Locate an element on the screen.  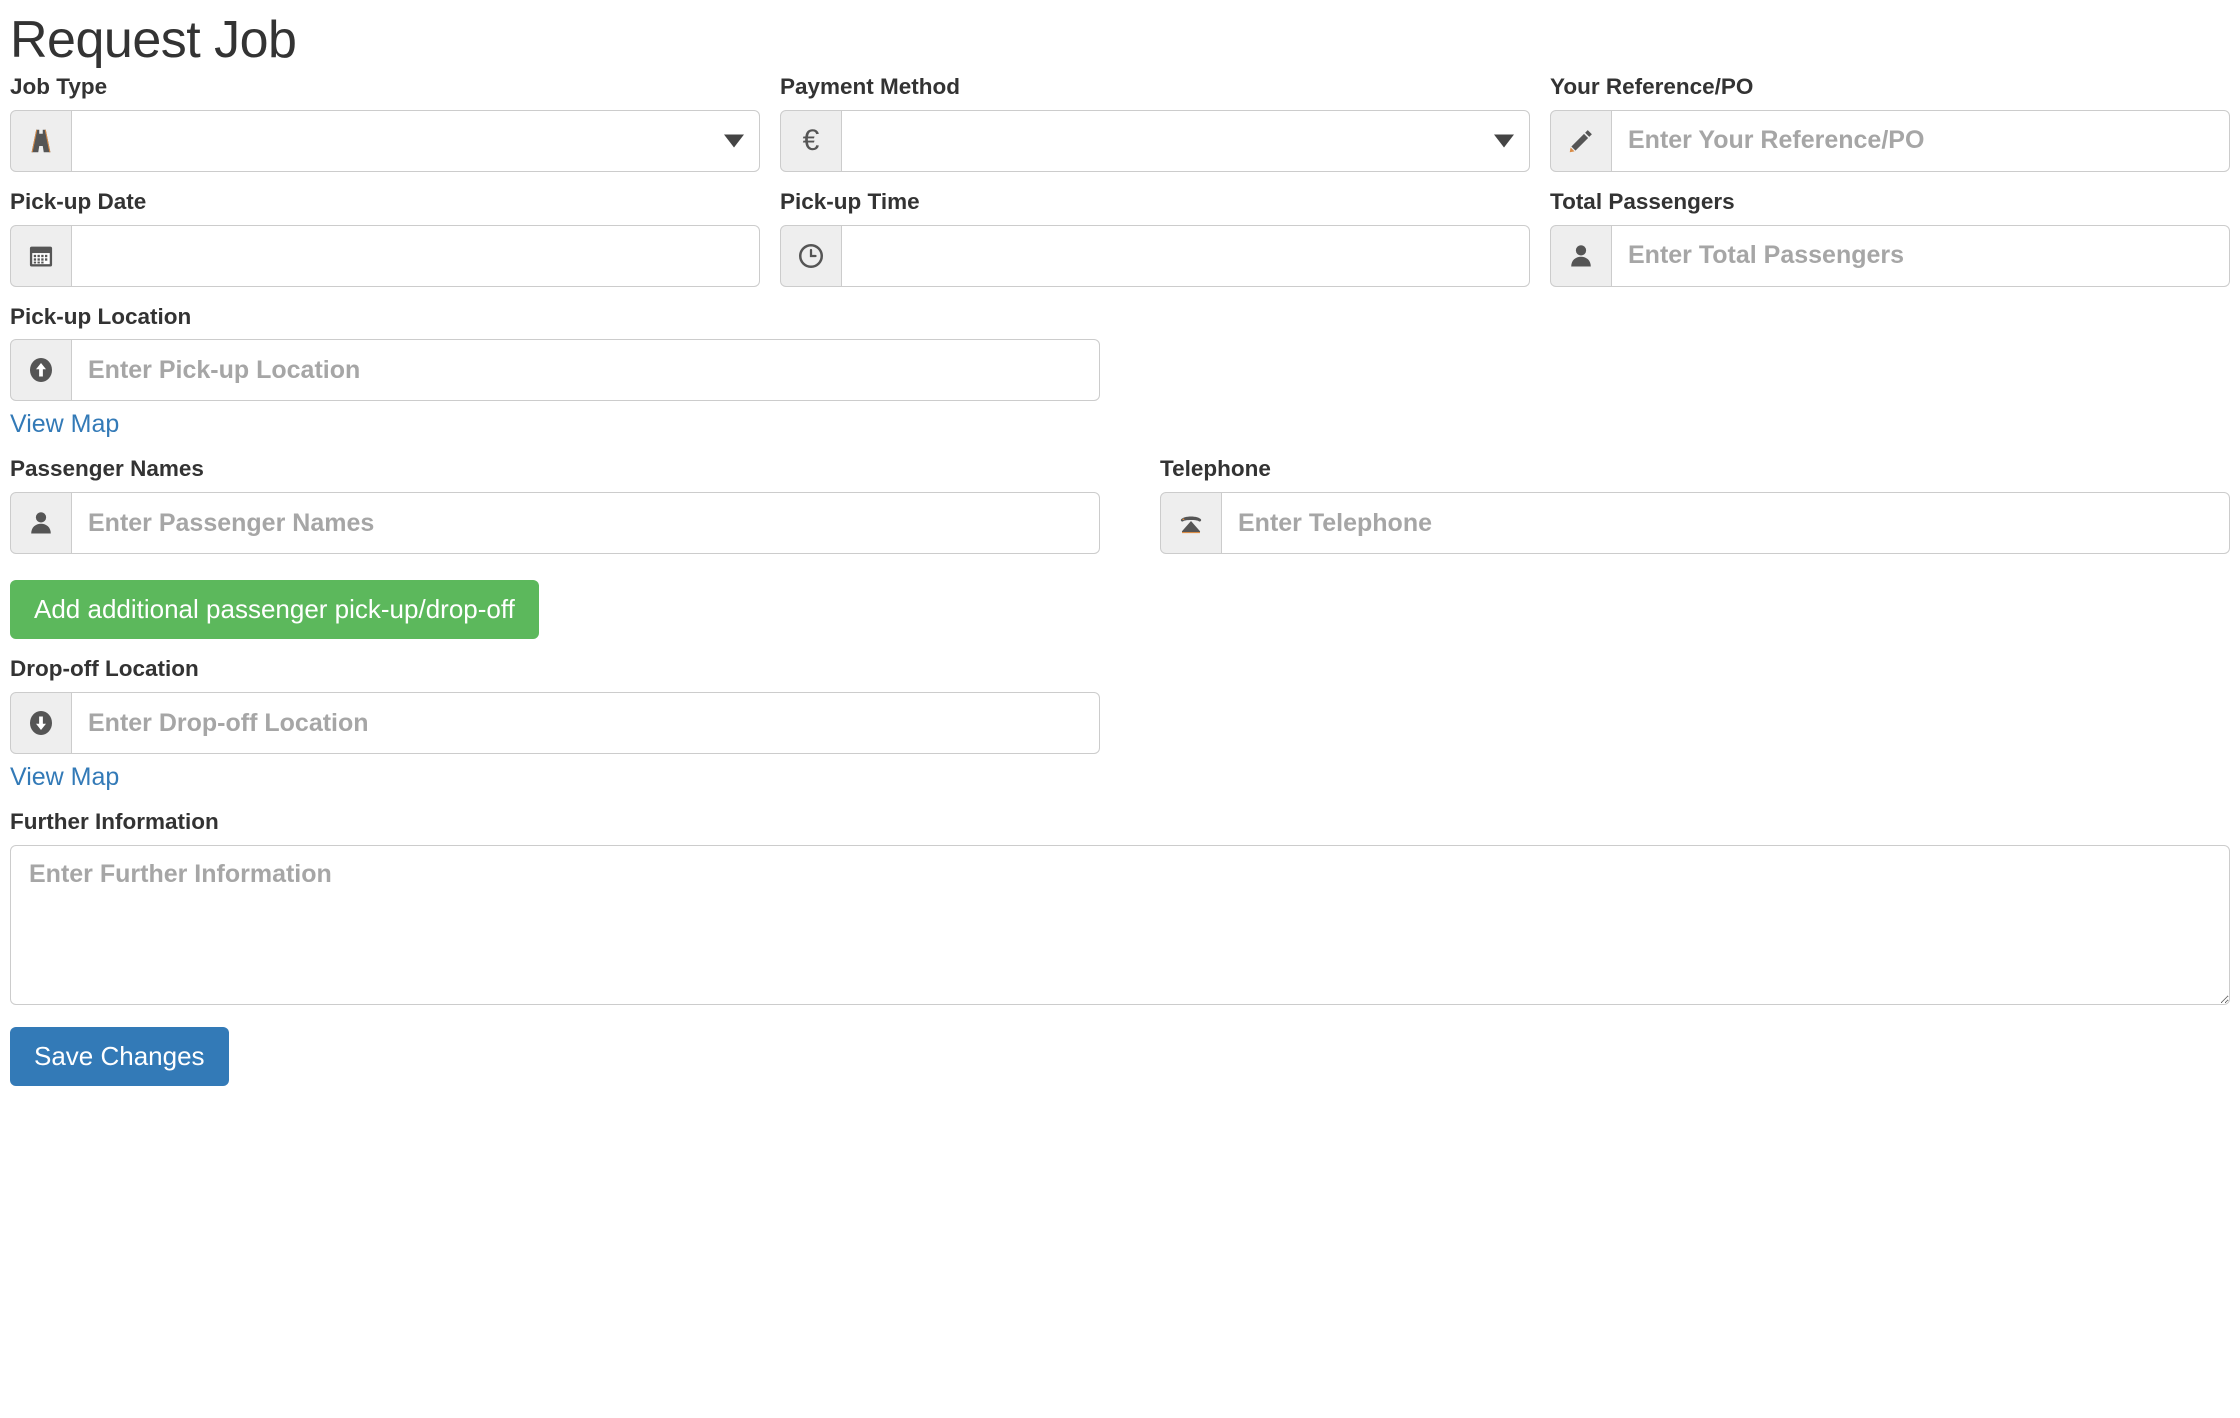
passenger-names-input-group is located at coordinates (555, 523).